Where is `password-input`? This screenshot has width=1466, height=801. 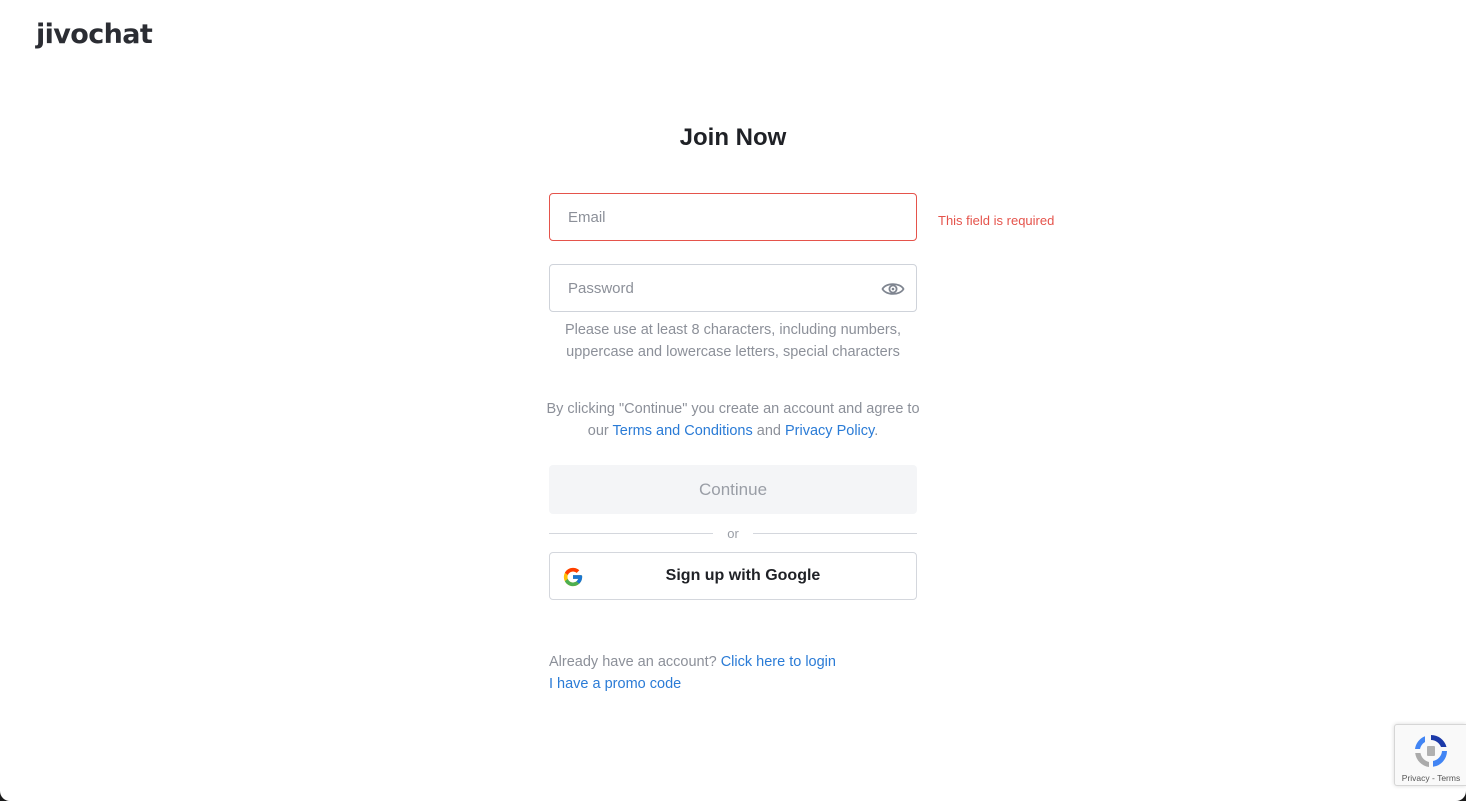
password-input is located at coordinates (733, 288).